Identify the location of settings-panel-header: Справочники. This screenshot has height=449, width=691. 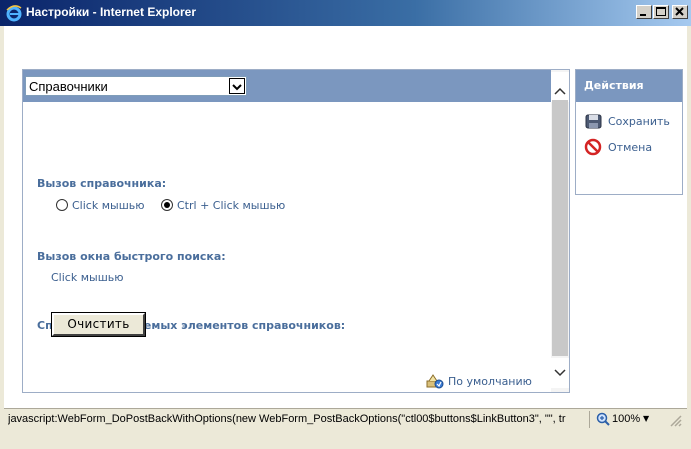
(287, 86).